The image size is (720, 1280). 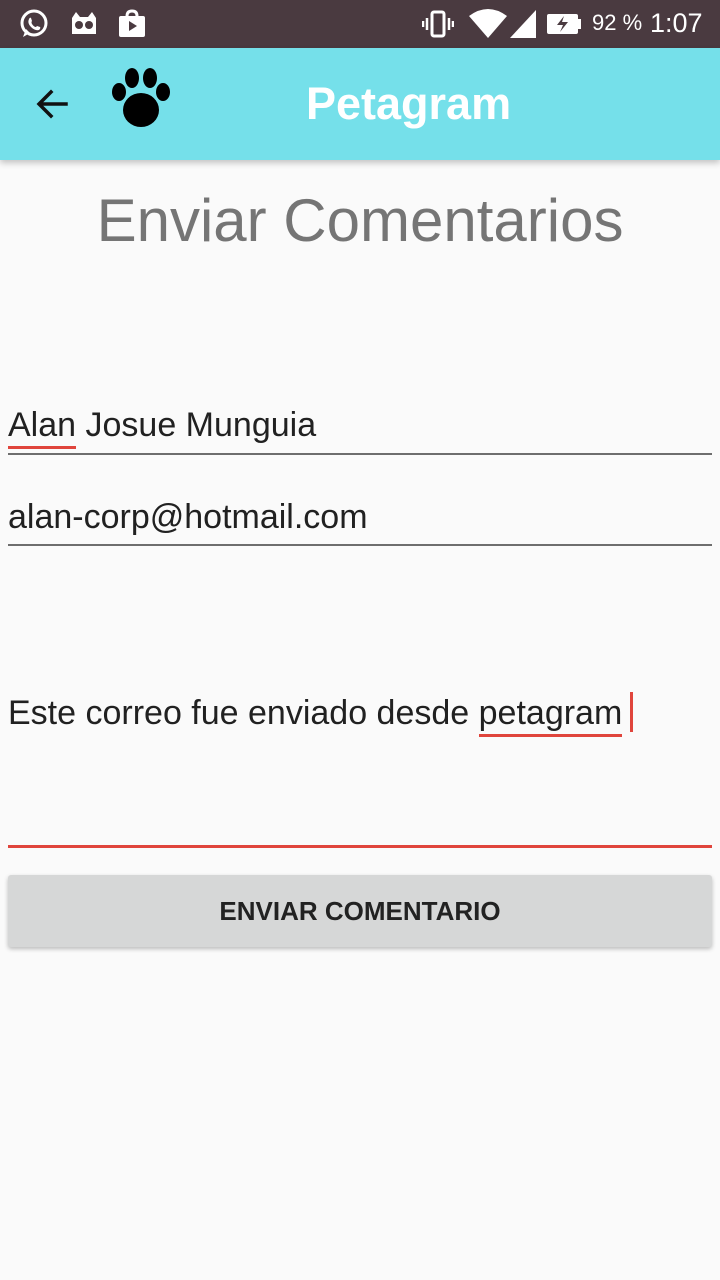 I want to click on name-value: Alan Josue Munguia, so click(x=162, y=427).